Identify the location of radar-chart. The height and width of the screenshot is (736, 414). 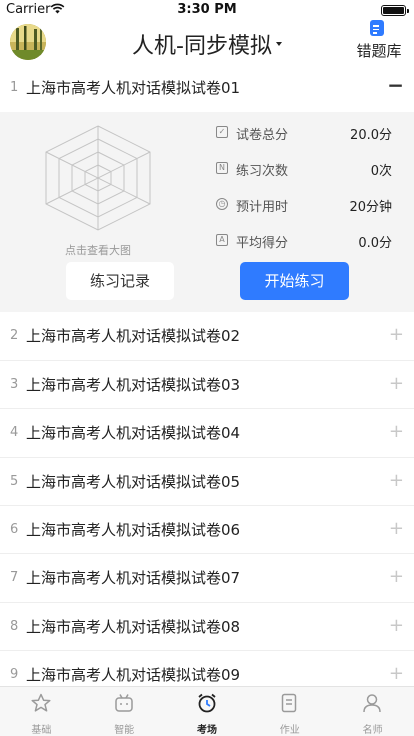
(98, 178).